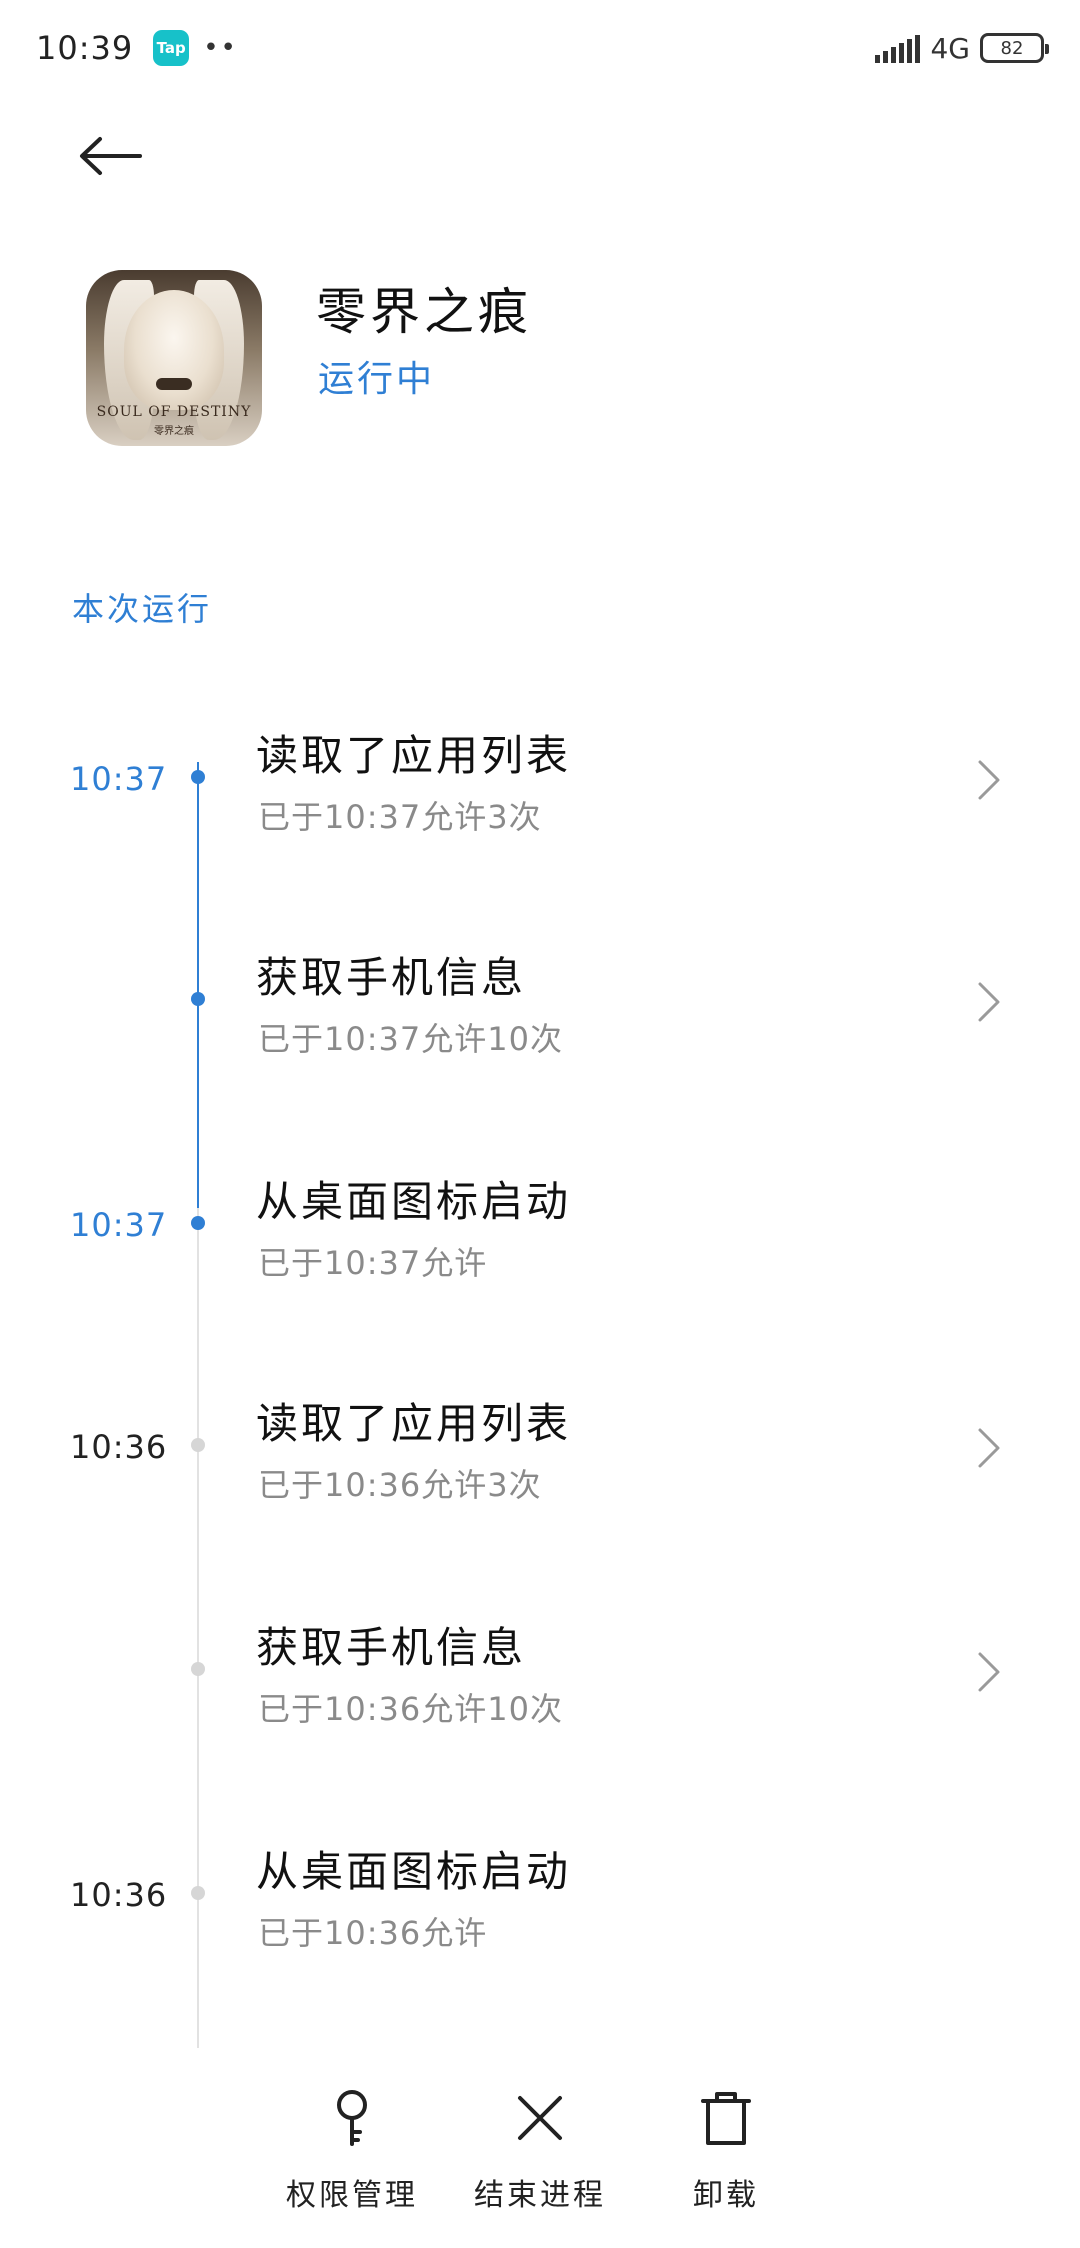  Describe the element at coordinates (174, 358) in the screenshot. I see `app-icon: SOUL OF DESTINY 零界之痕` at that location.